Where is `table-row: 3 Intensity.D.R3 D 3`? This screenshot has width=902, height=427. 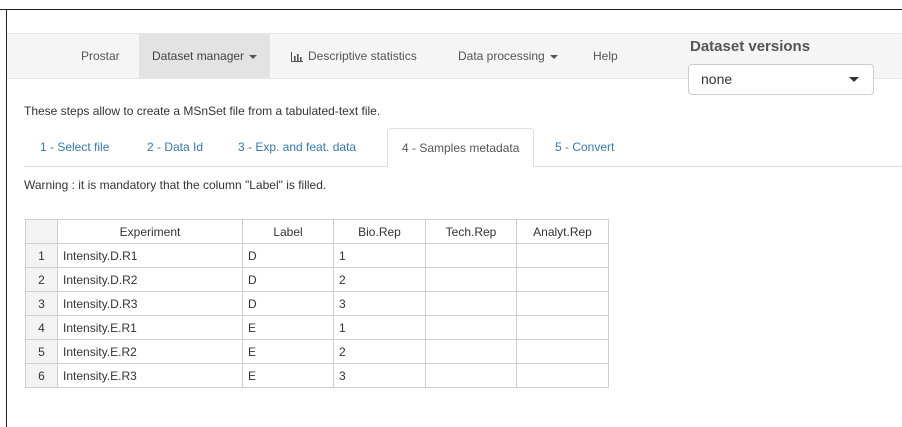
table-row: 3 Intensity.D.R3 D 3 is located at coordinates (317, 303).